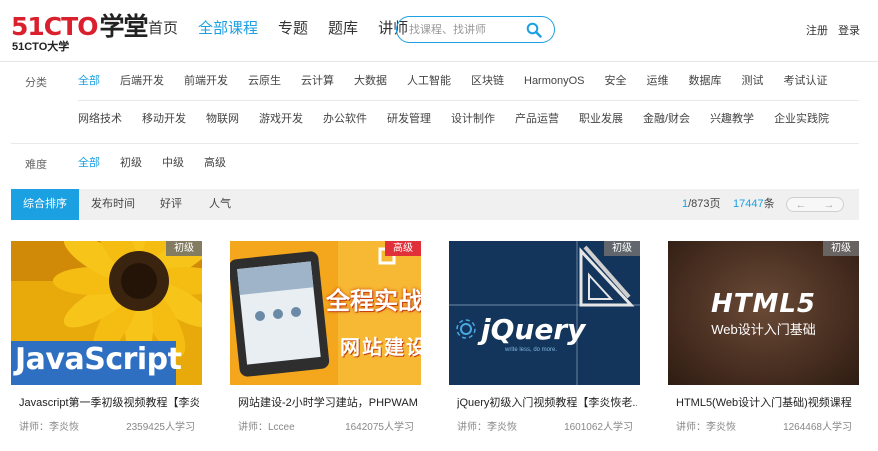 This screenshot has height=451, width=878. Describe the element at coordinates (666, 119) in the screenshot. I see `category-option-row2-9: 金融/财会` at that location.